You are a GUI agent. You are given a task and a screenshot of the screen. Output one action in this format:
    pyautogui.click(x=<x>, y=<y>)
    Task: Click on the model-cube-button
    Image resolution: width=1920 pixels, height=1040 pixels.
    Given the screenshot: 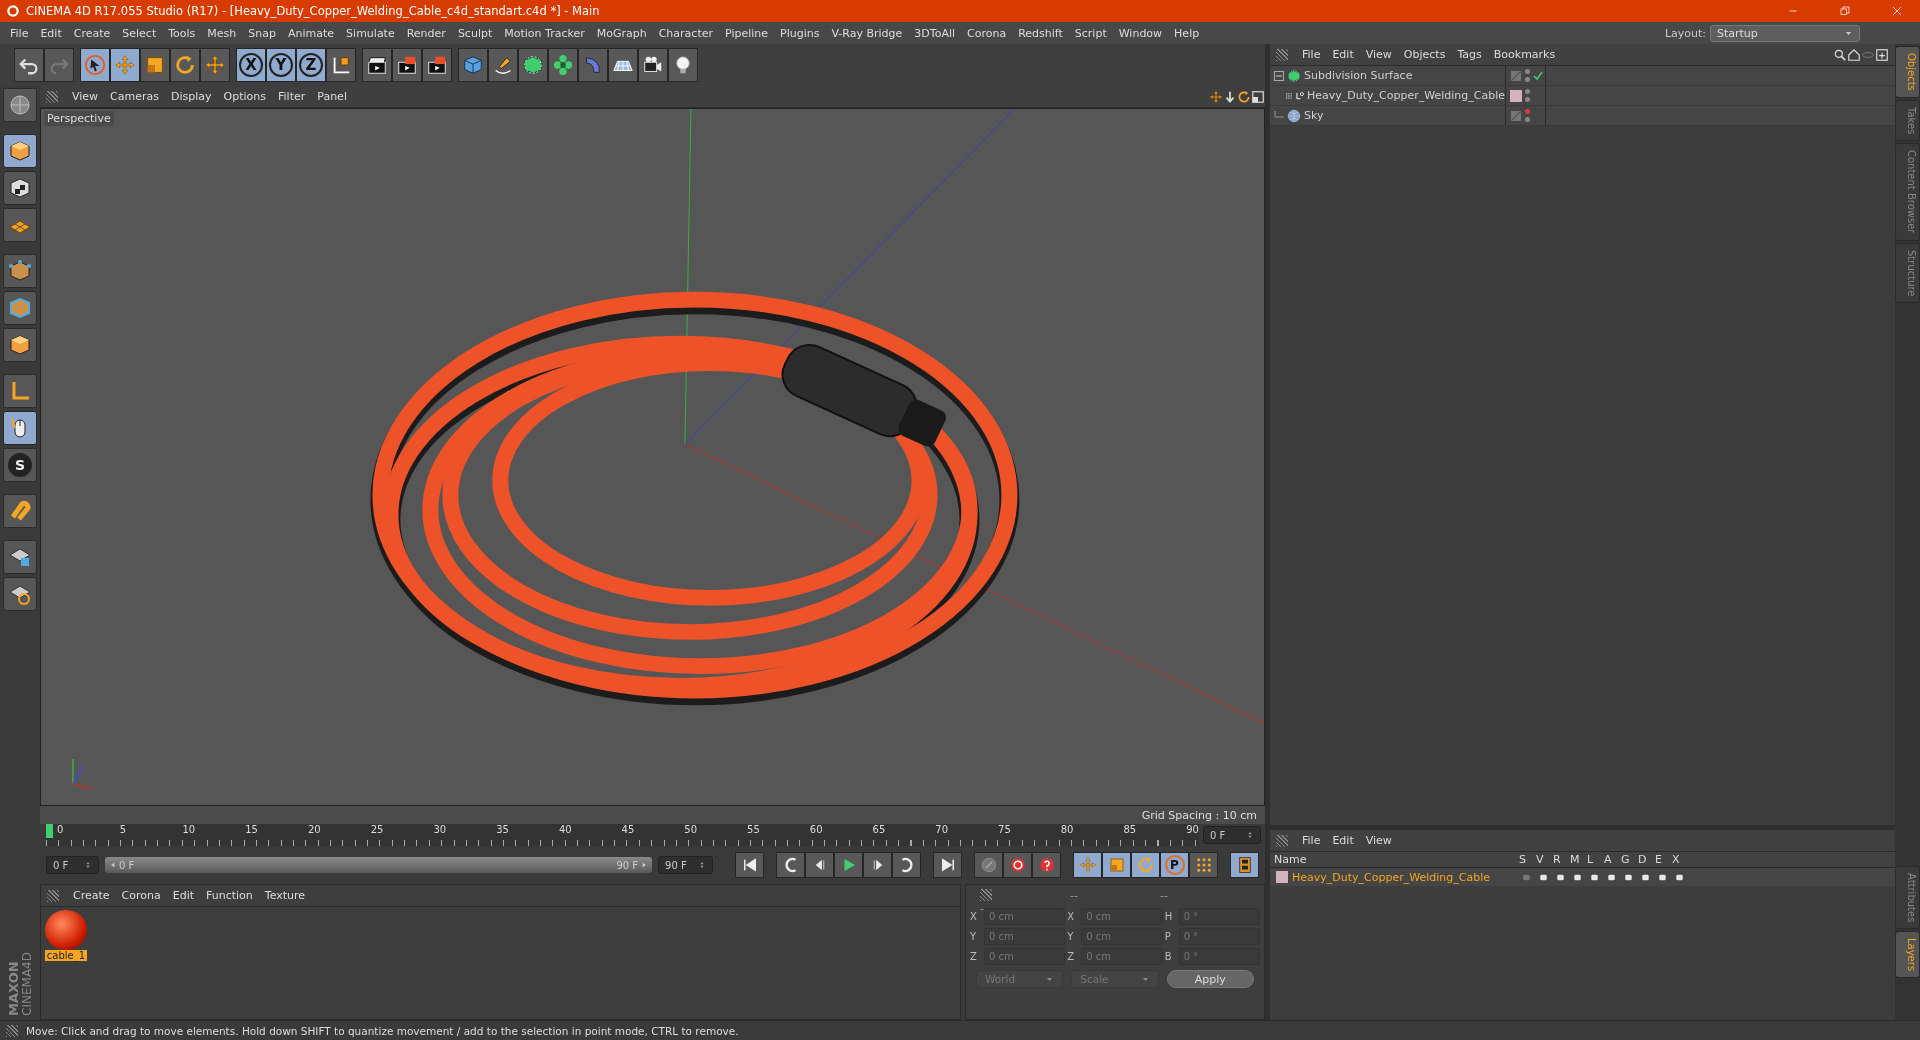 What is the action you would take?
    pyautogui.click(x=20, y=151)
    